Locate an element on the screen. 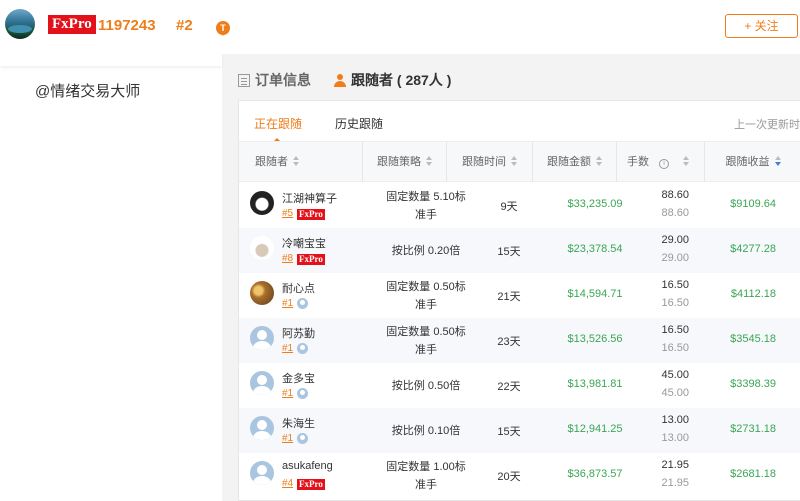 The height and width of the screenshot is (501, 800). column-header-time: 跟随时间 is located at coordinates (490, 162).